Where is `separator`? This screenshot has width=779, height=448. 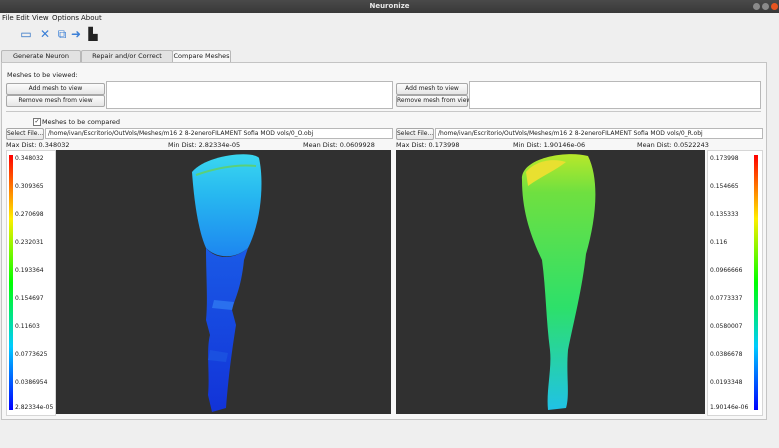
separator is located at coordinates (383, 111).